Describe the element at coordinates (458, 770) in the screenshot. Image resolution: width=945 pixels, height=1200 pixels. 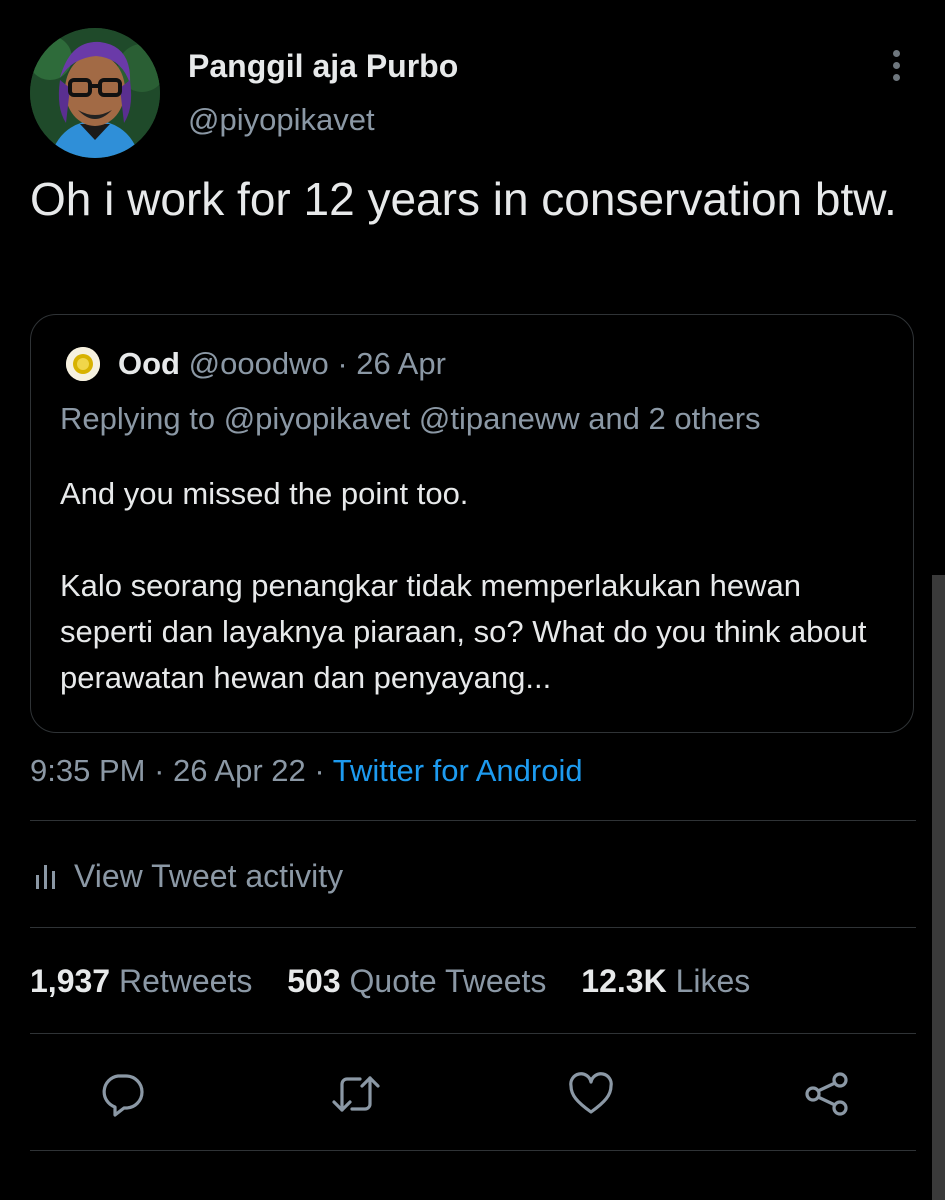
I see `tweet-client-link: Twitter for Android` at that location.